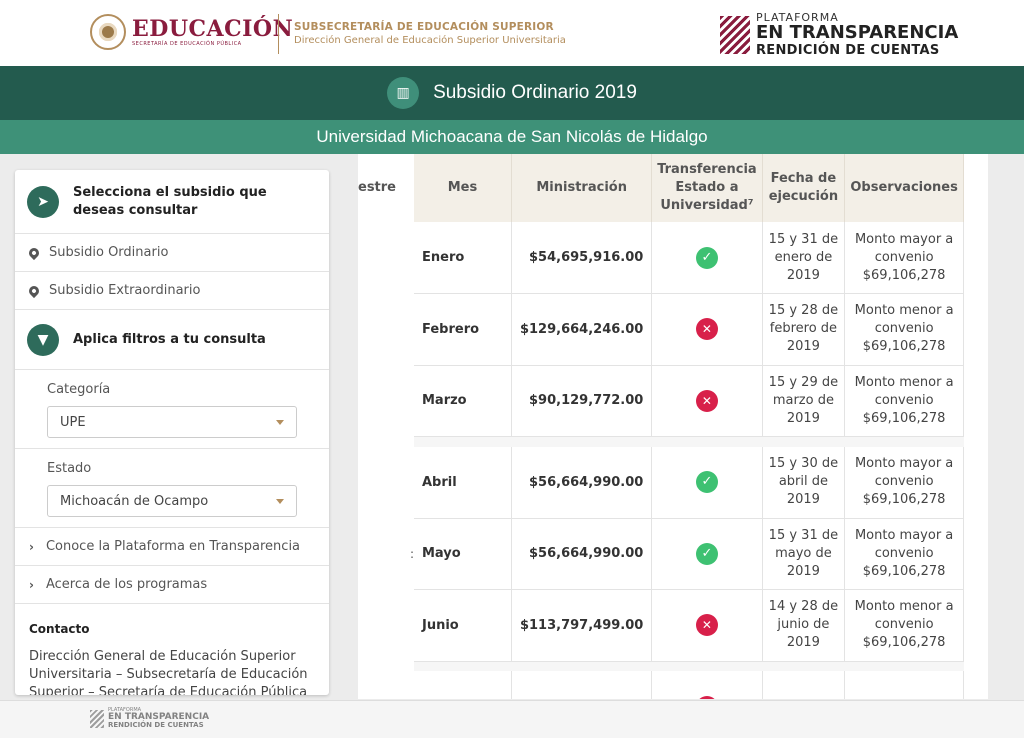 Image resolution: width=1024 pixels, height=738 pixels. What do you see at coordinates (804, 258) in the screenshot?
I see `cell-fecha: 15 y 31 de enero de 2019` at bounding box center [804, 258].